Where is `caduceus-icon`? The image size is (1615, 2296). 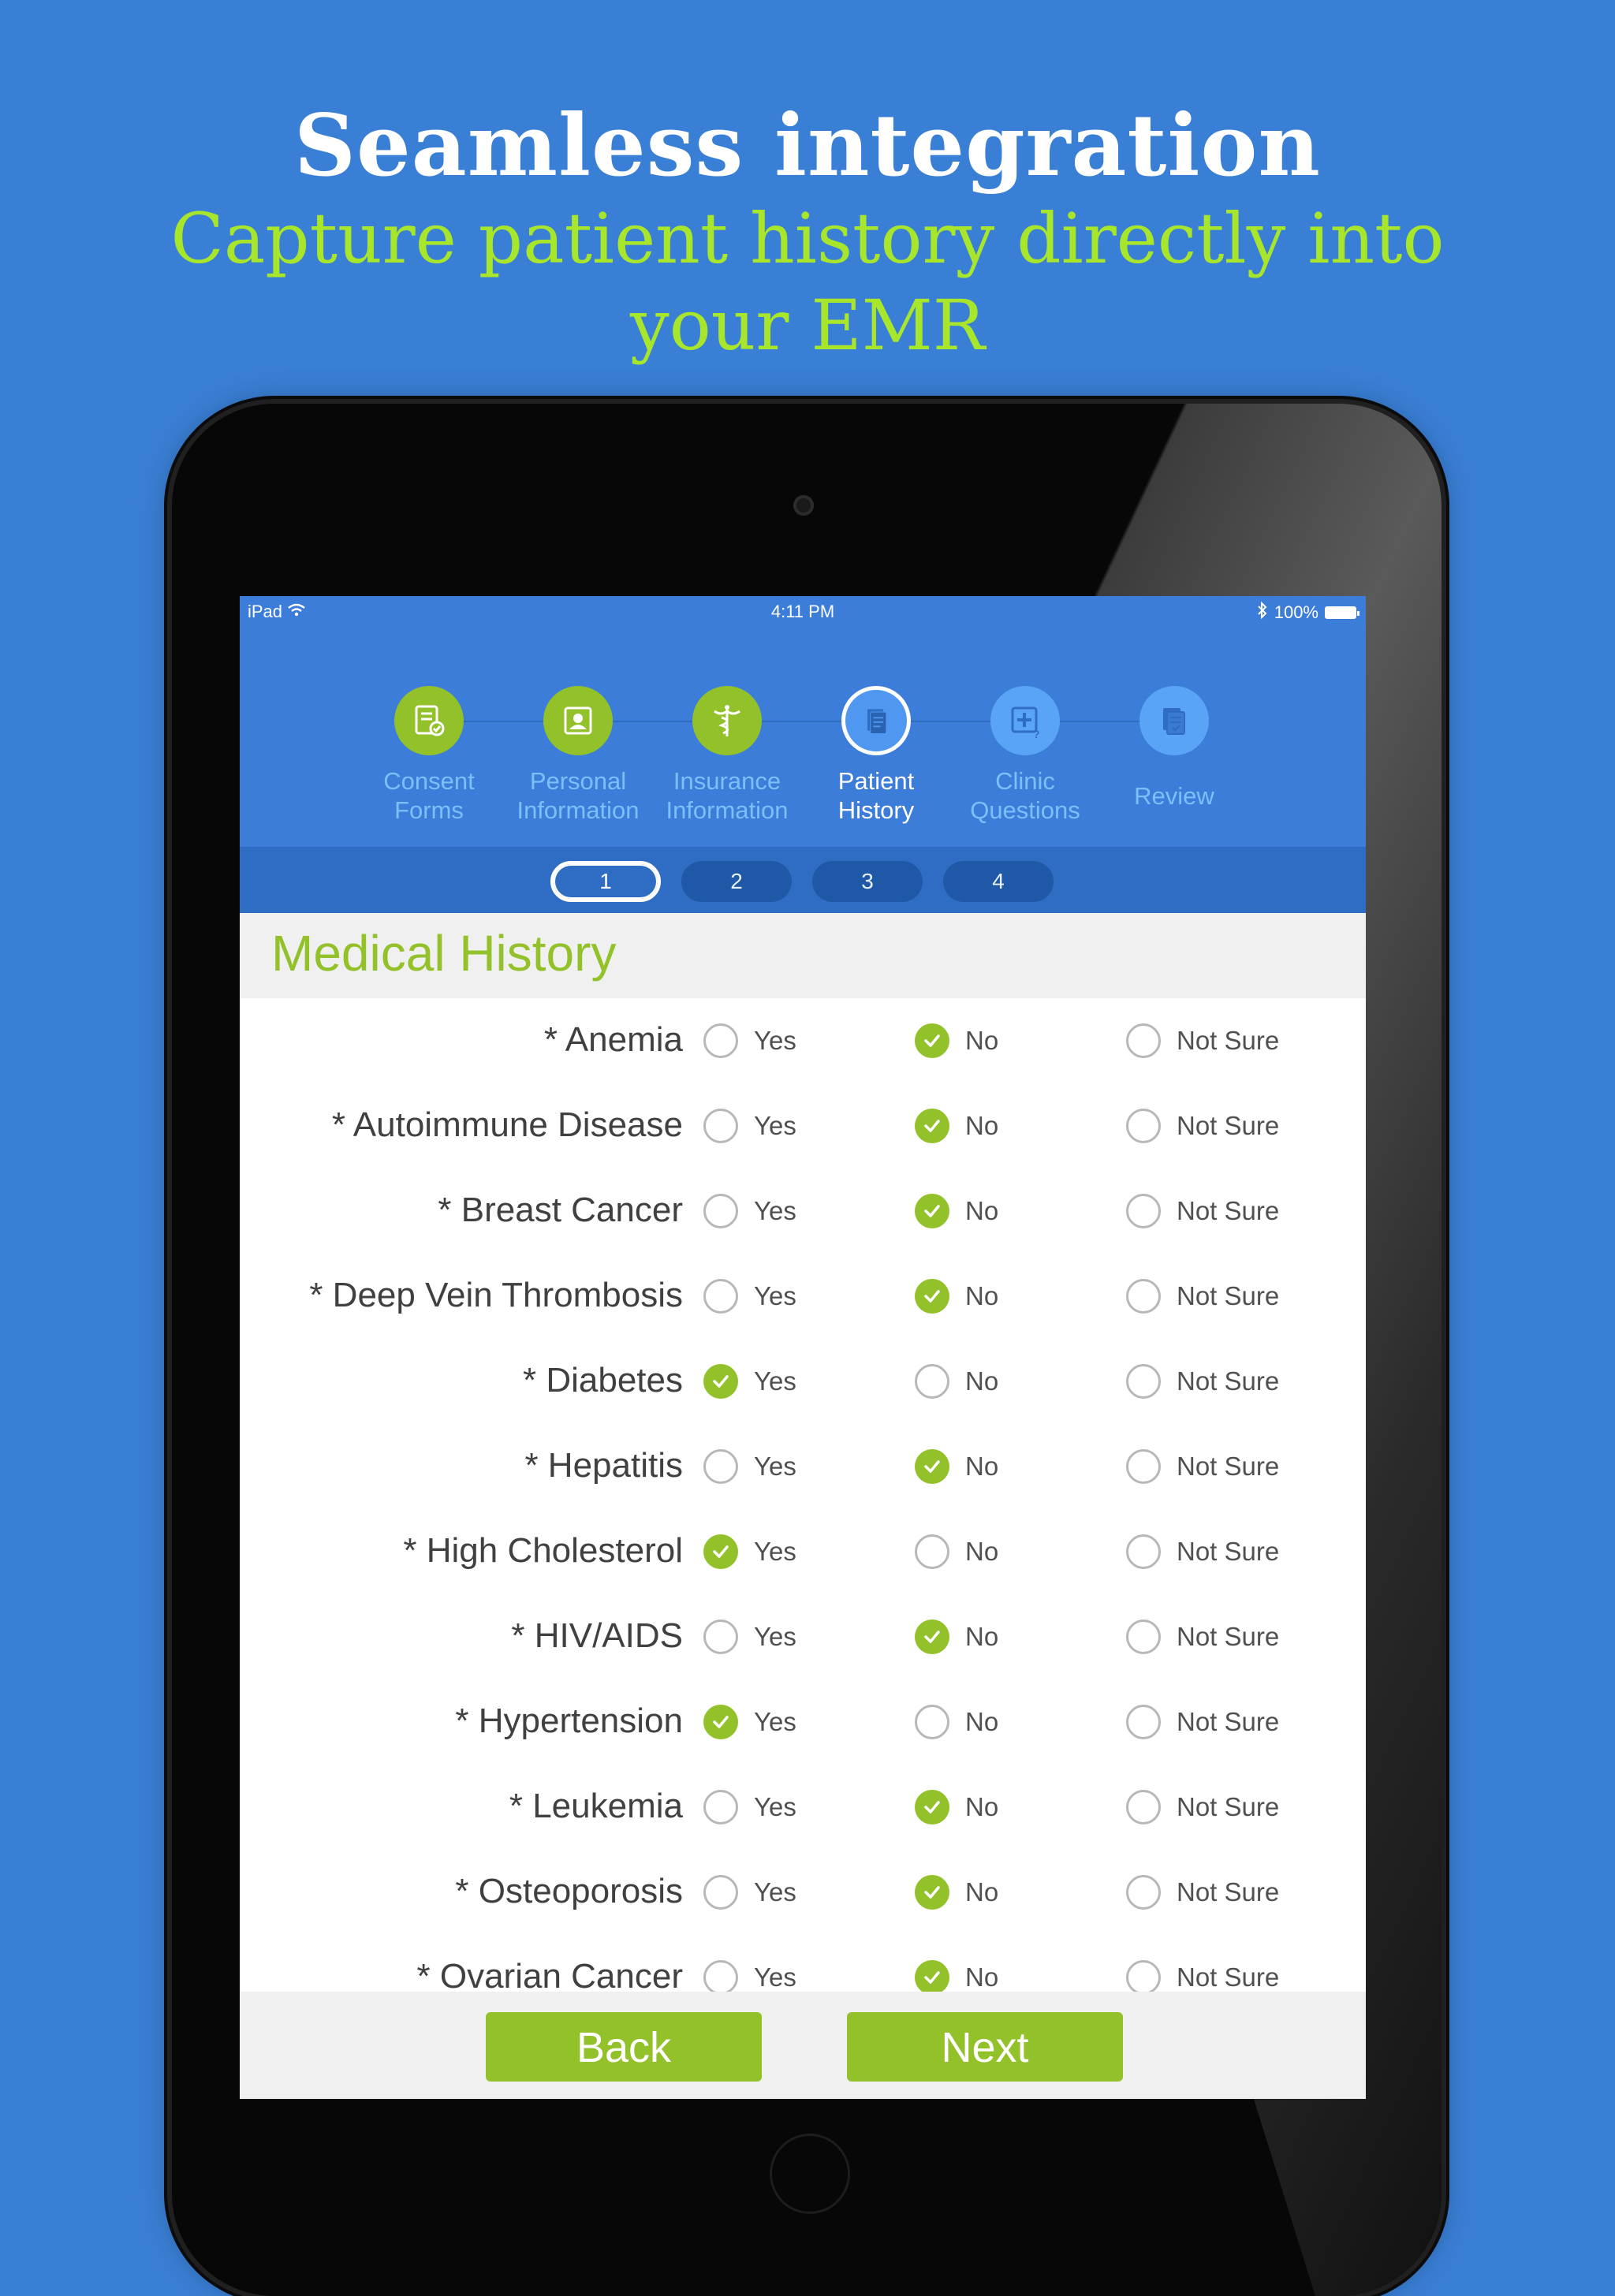
caduceus-icon is located at coordinates (727, 720).